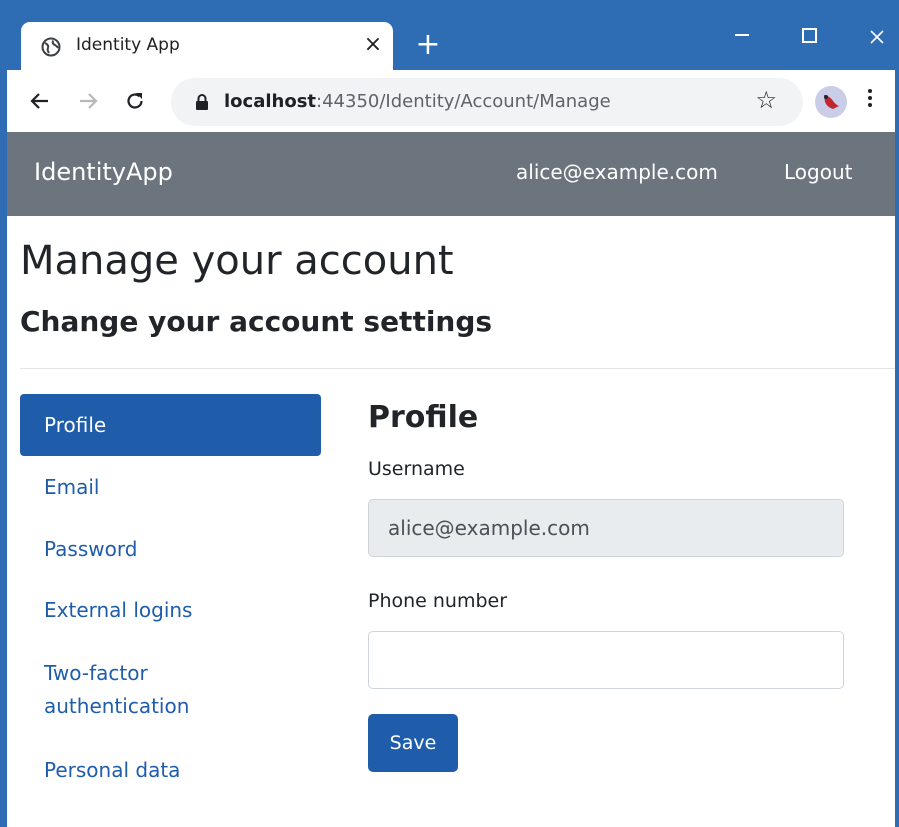 This screenshot has width=899, height=827. What do you see at coordinates (438, 601) in the screenshot?
I see `phone-label: Phone number` at bounding box center [438, 601].